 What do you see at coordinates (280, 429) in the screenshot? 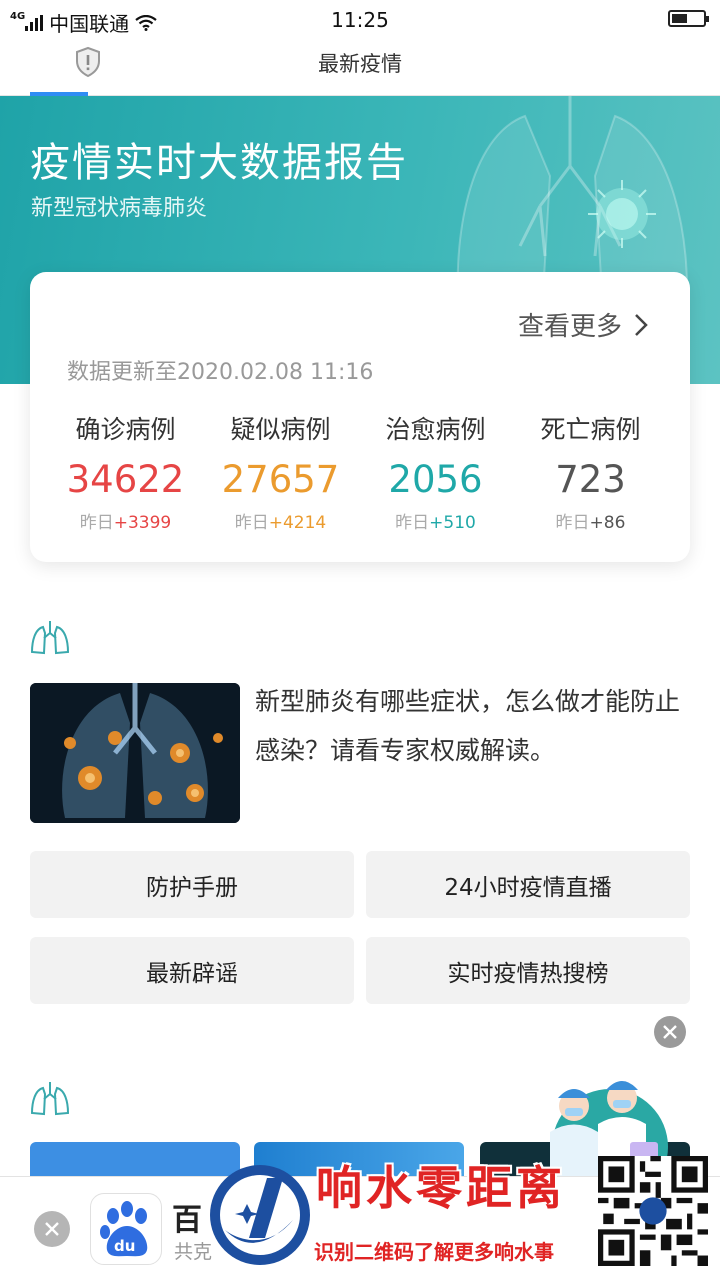
I see `stat-label: 疑似病例` at bounding box center [280, 429].